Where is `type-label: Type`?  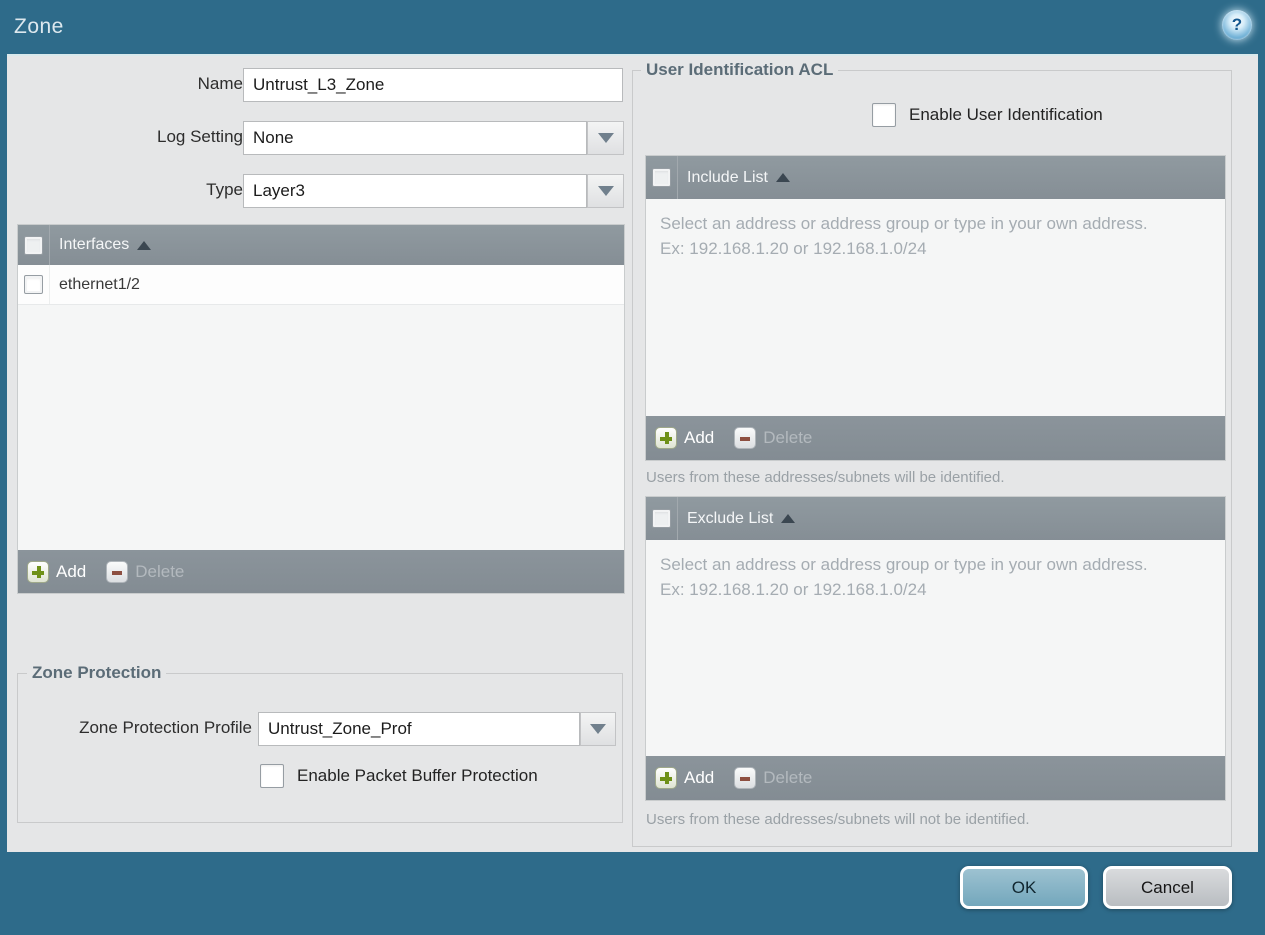
type-label: Type is located at coordinates (224, 189).